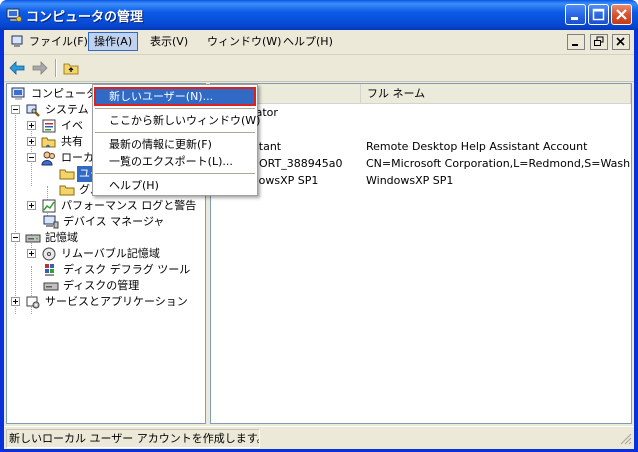 The image size is (638, 452). Describe the element at coordinates (51, 270) in the screenshot. I see `defrag-icon` at that location.